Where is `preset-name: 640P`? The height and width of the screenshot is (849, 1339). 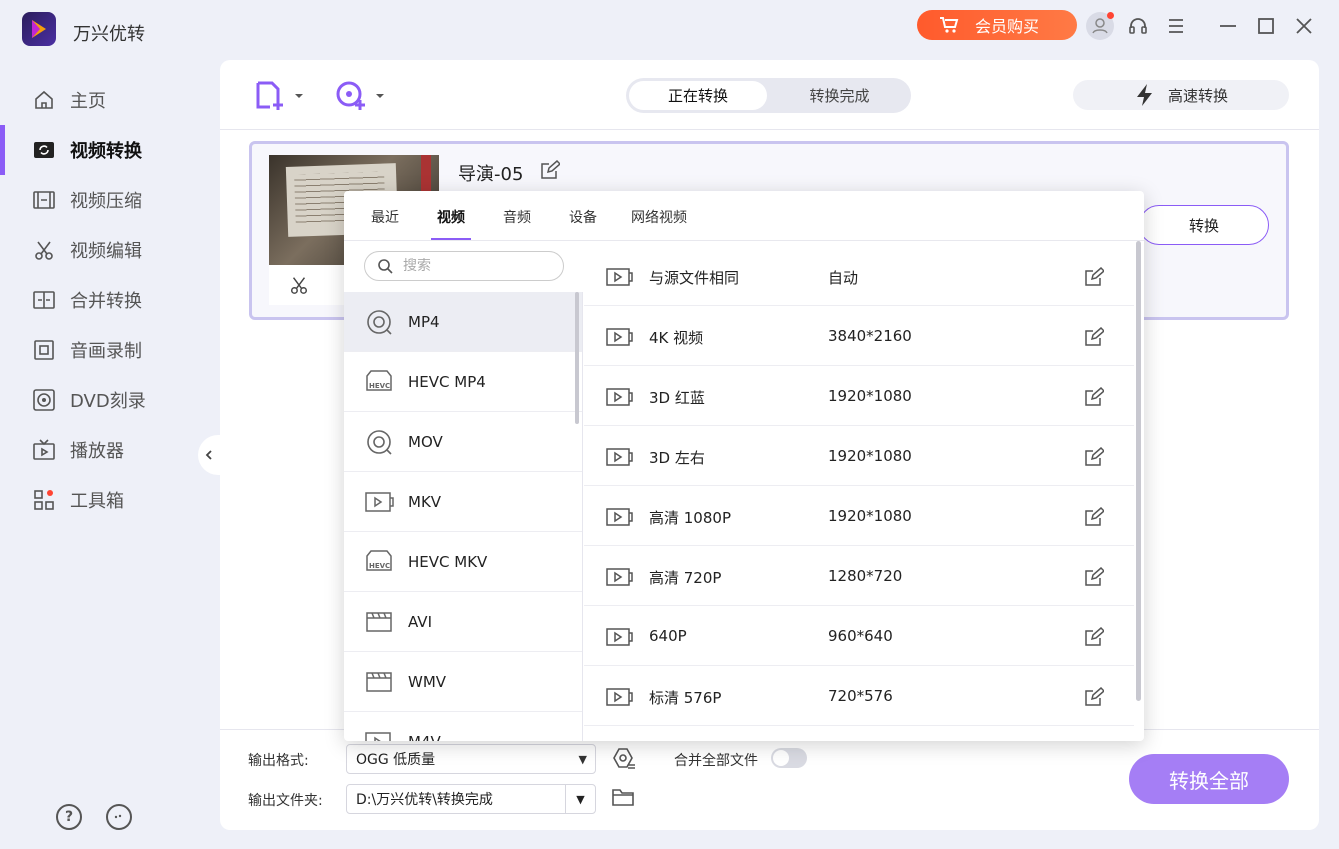 preset-name: 640P is located at coordinates (668, 636).